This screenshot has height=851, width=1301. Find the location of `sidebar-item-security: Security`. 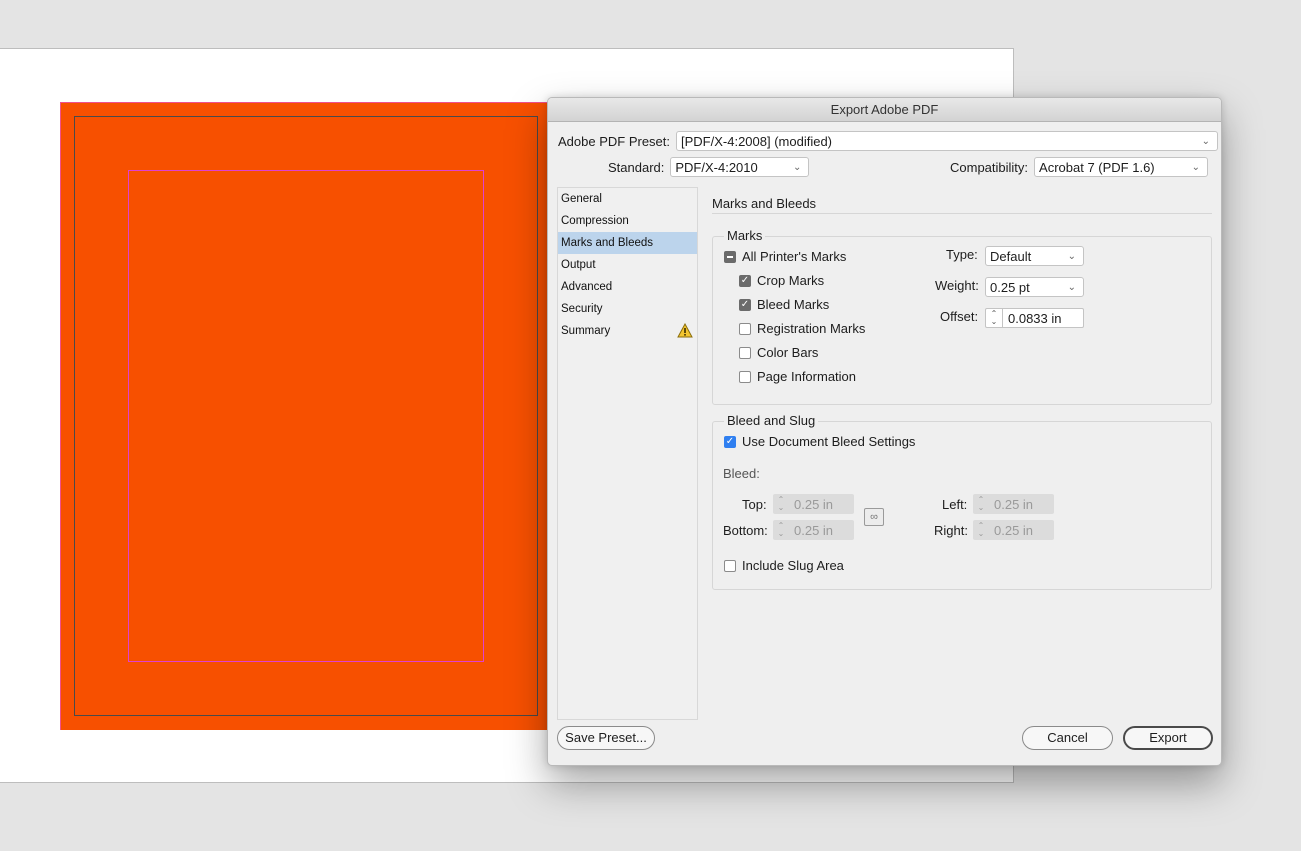

sidebar-item-security: Security is located at coordinates (627, 309).